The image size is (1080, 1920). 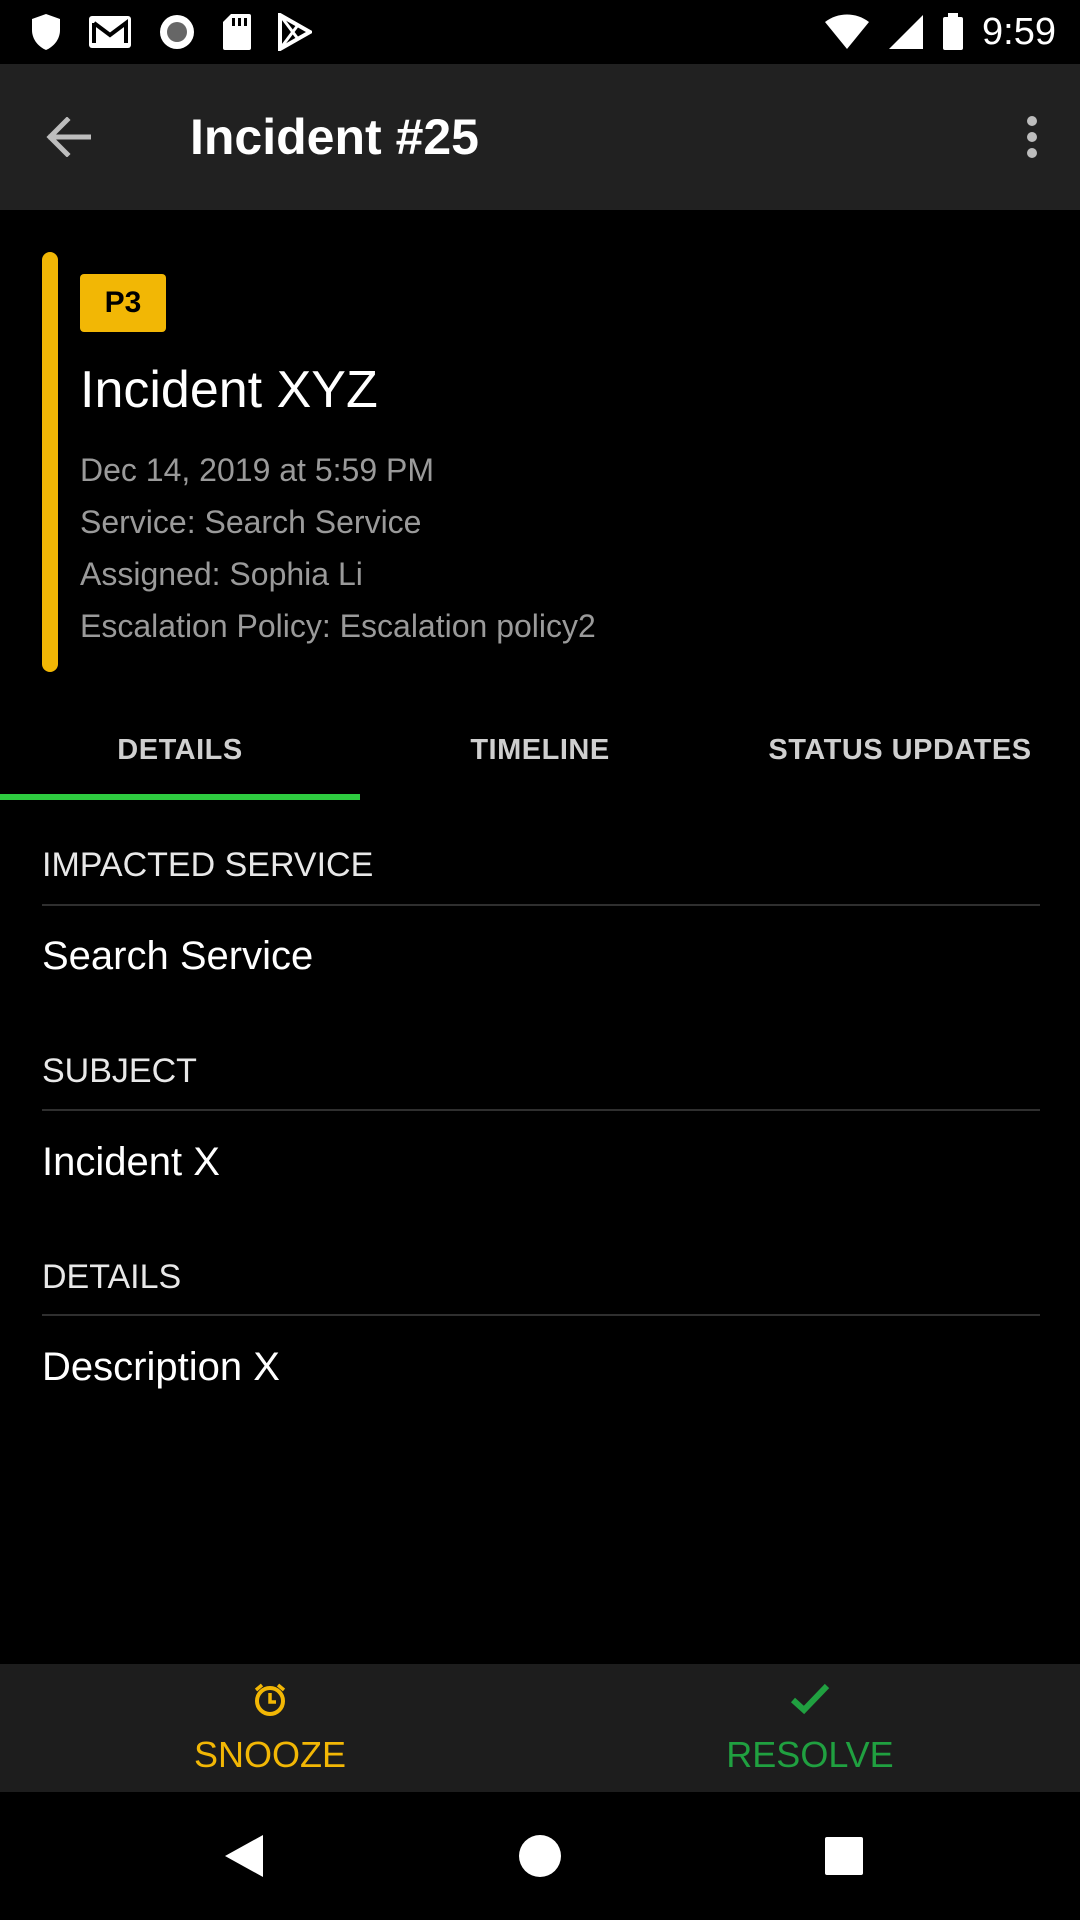 What do you see at coordinates (1019, 31) in the screenshot?
I see `status-time: 9:59` at bounding box center [1019, 31].